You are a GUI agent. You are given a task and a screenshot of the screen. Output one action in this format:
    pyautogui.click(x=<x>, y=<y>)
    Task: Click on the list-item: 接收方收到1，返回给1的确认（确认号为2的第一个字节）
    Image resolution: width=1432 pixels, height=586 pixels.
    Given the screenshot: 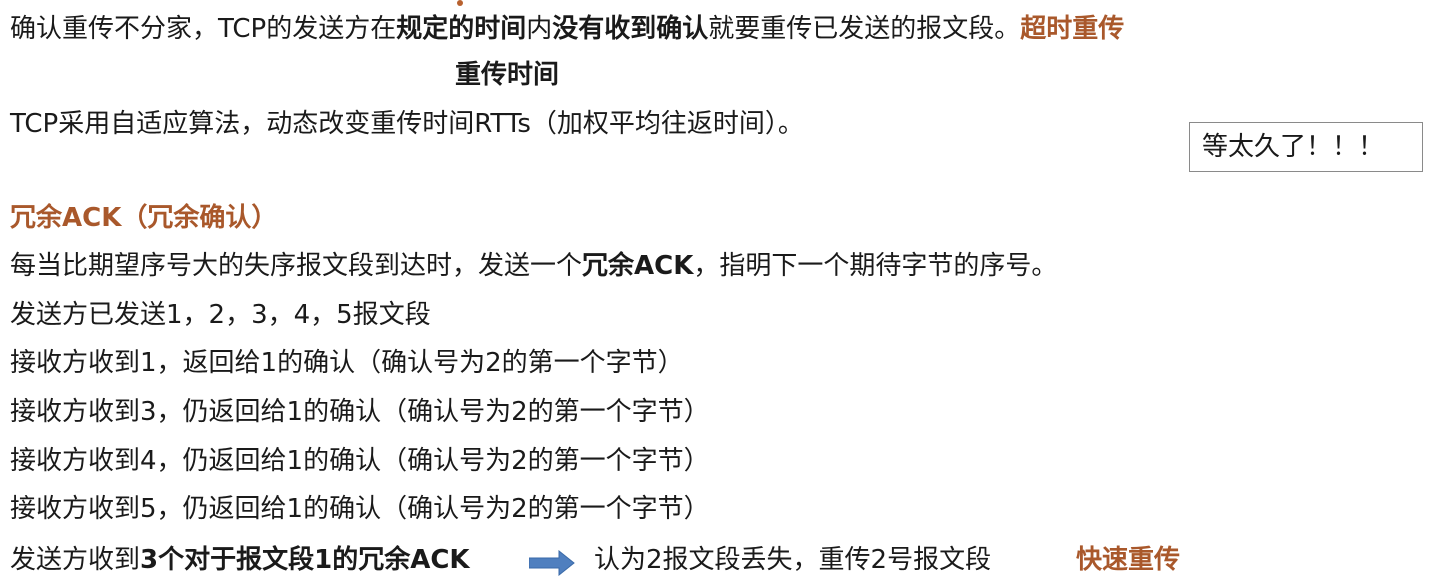 What is the action you would take?
    pyautogui.click(x=347, y=363)
    